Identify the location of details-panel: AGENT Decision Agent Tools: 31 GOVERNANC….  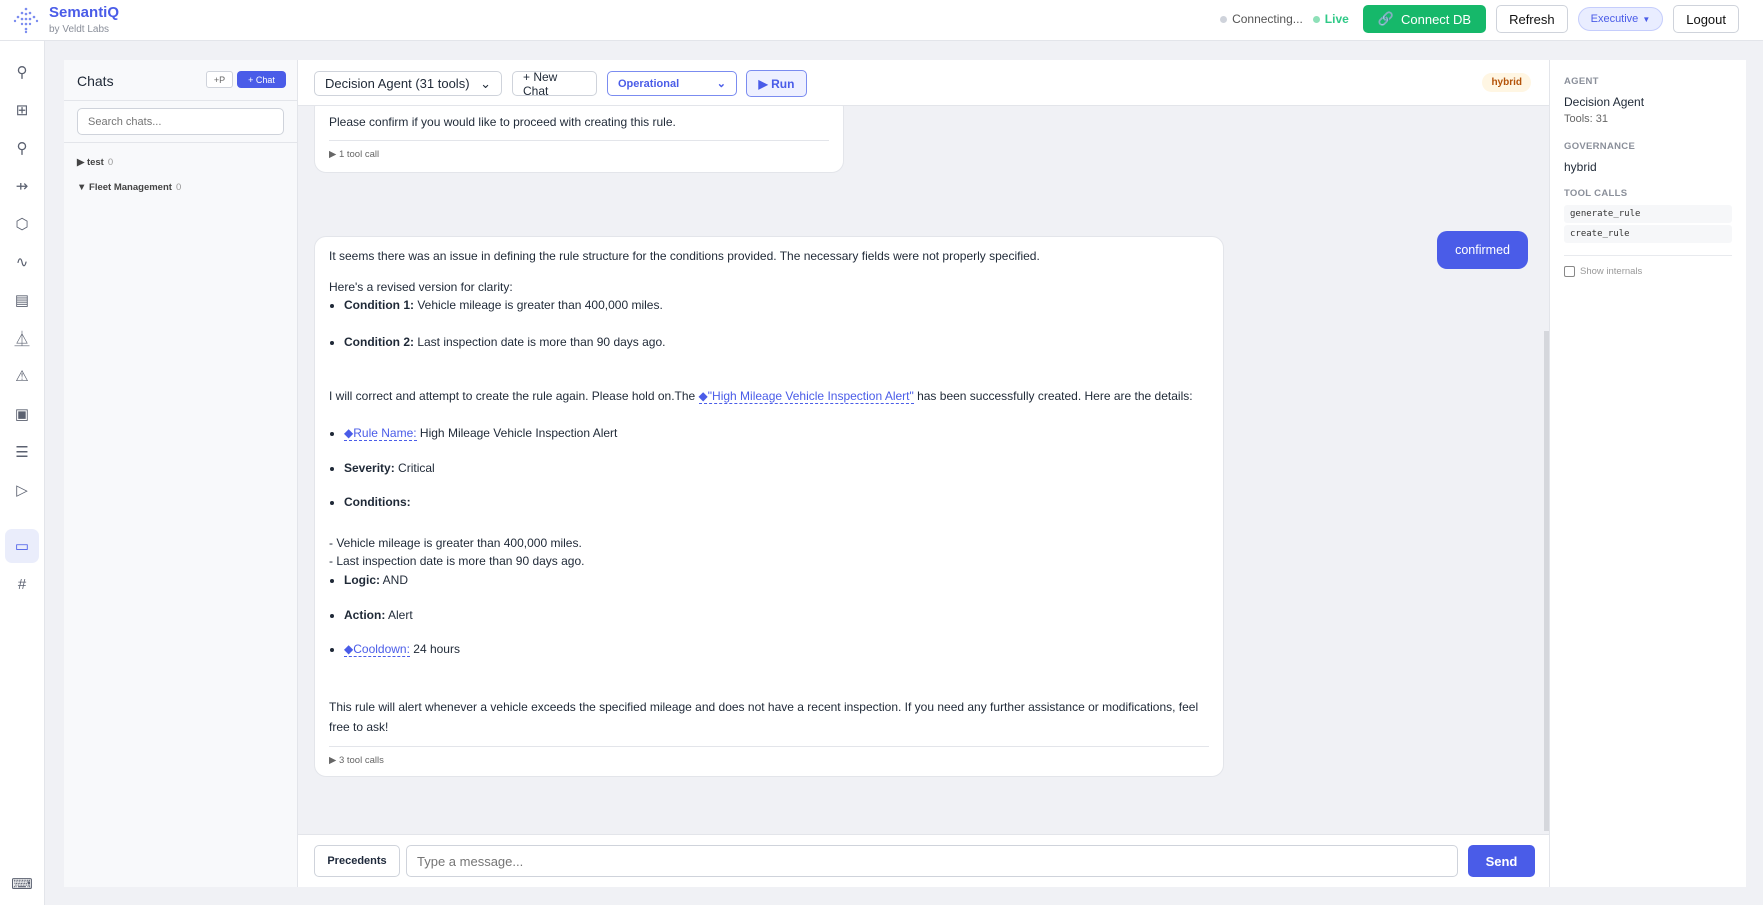
(1647, 473).